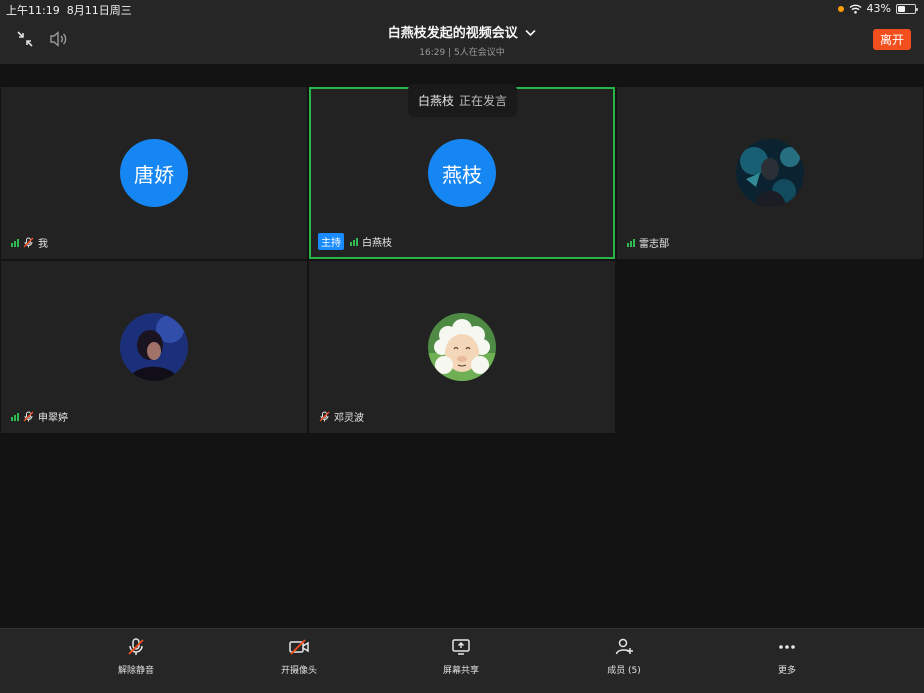  I want to click on host-badge: 主持, so click(331, 241).